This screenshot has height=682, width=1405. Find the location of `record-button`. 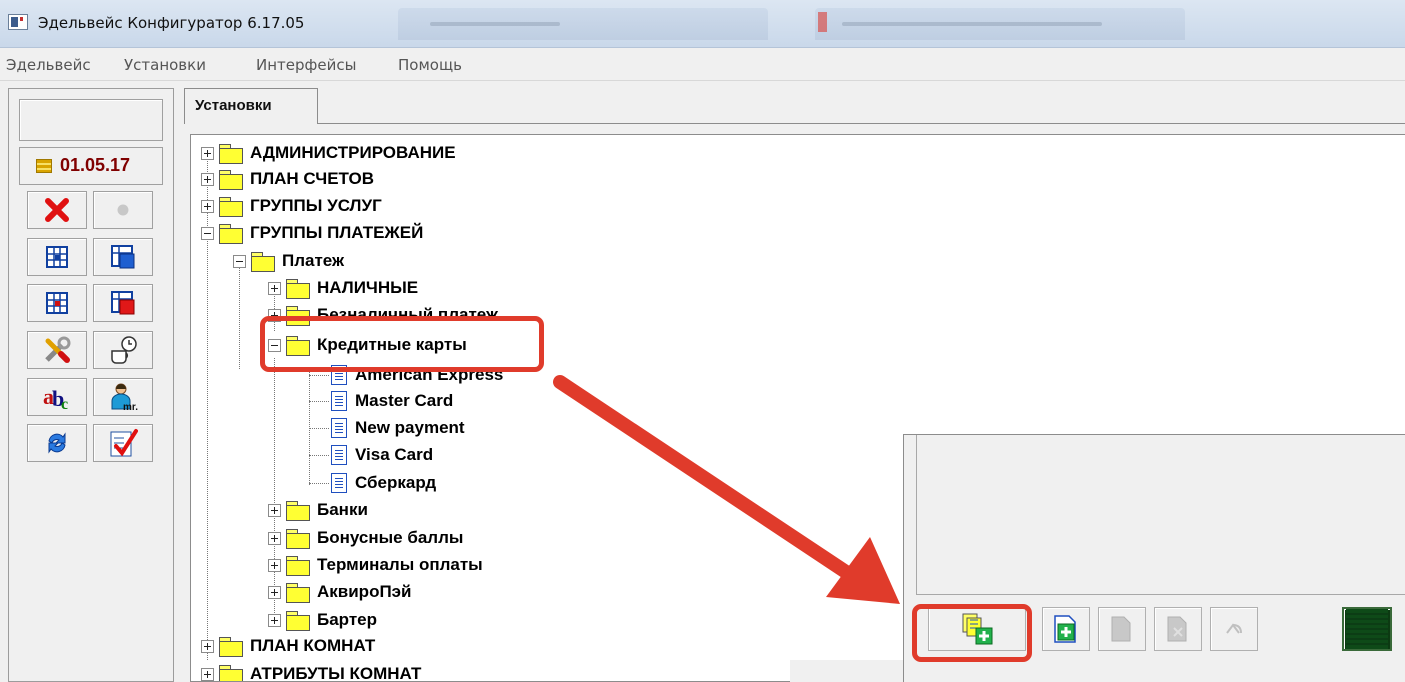

record-button is located at coordinates (123, 210).